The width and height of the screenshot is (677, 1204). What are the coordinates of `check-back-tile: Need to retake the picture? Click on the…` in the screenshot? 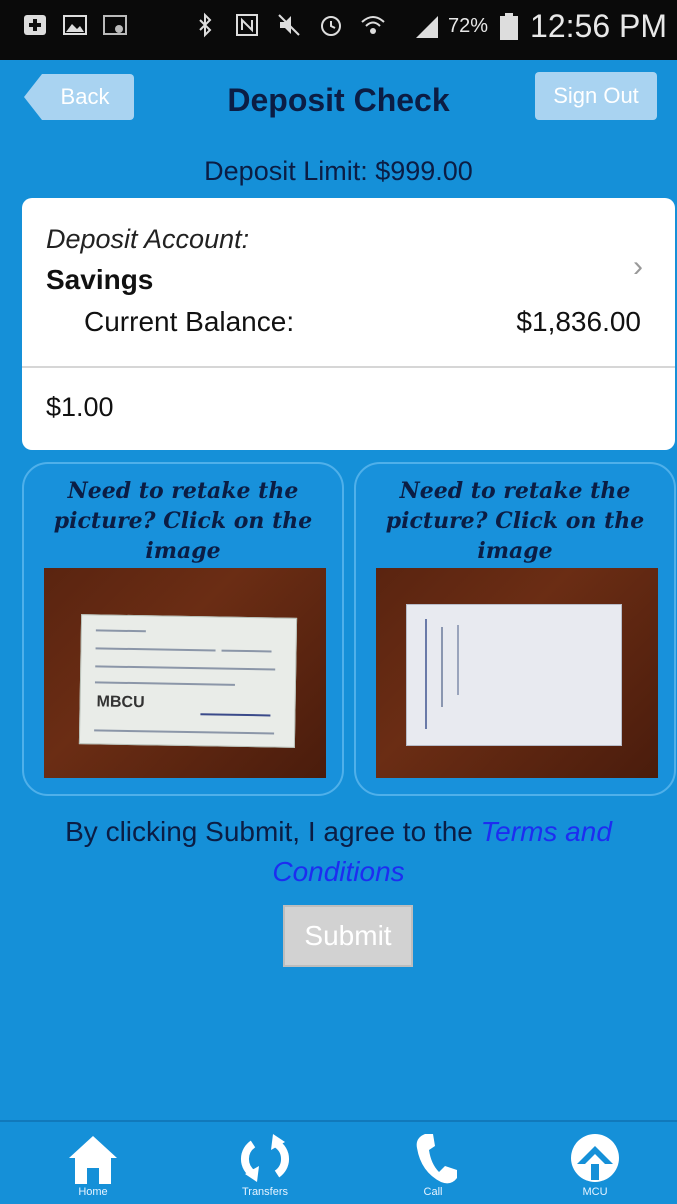 It's located at (515, 629).